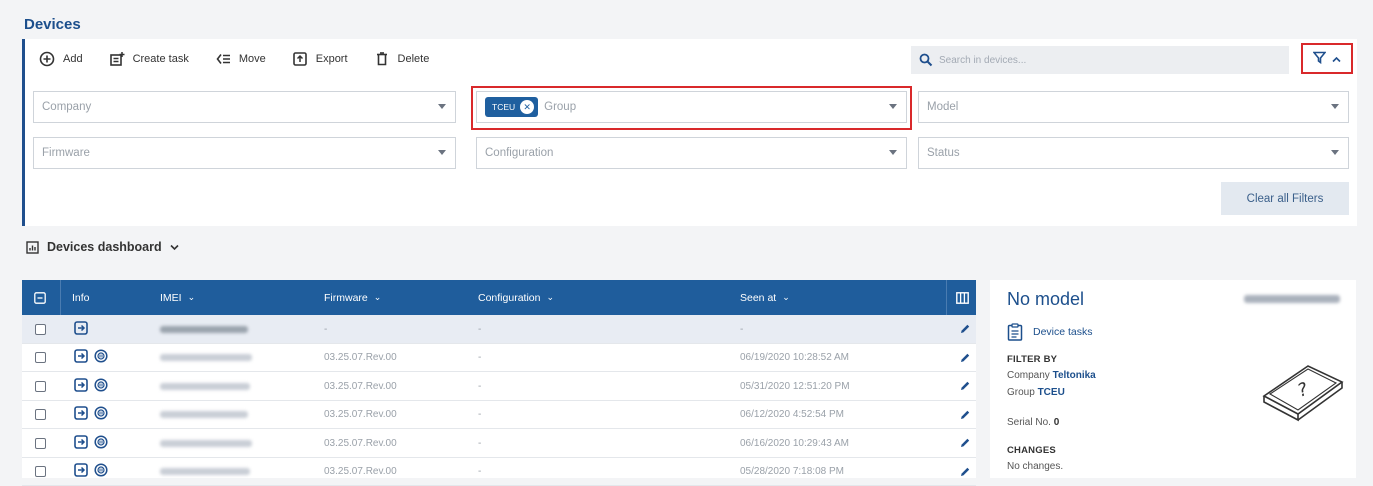 Image resolution: width=1373 pixels, height=486 pixels. Describe the element at coordinates (499, 358) in the screenshot. I see `table-row: 03.25.07.Rev.00 - 06/19/2020 10:28:52 AM` at that location.